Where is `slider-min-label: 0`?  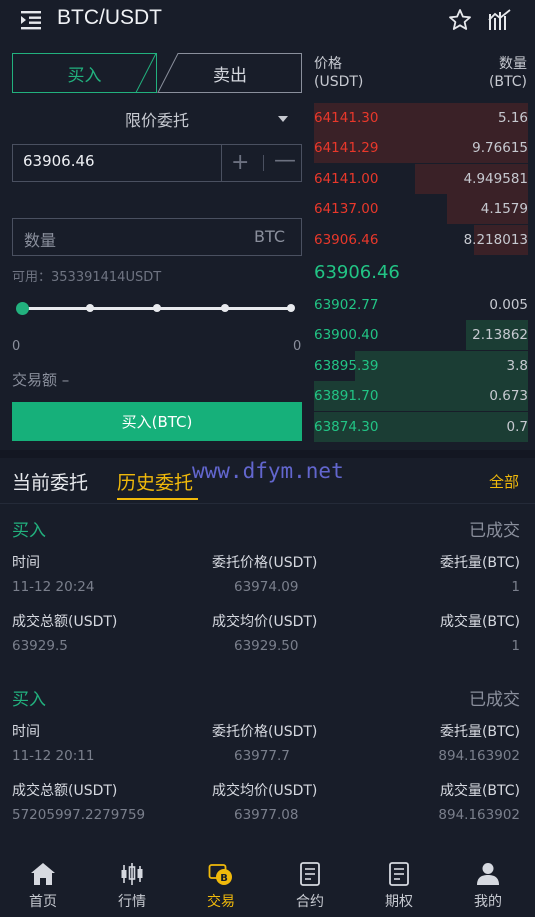
slider-min-label: 0 is located at coordinates (16, 346).